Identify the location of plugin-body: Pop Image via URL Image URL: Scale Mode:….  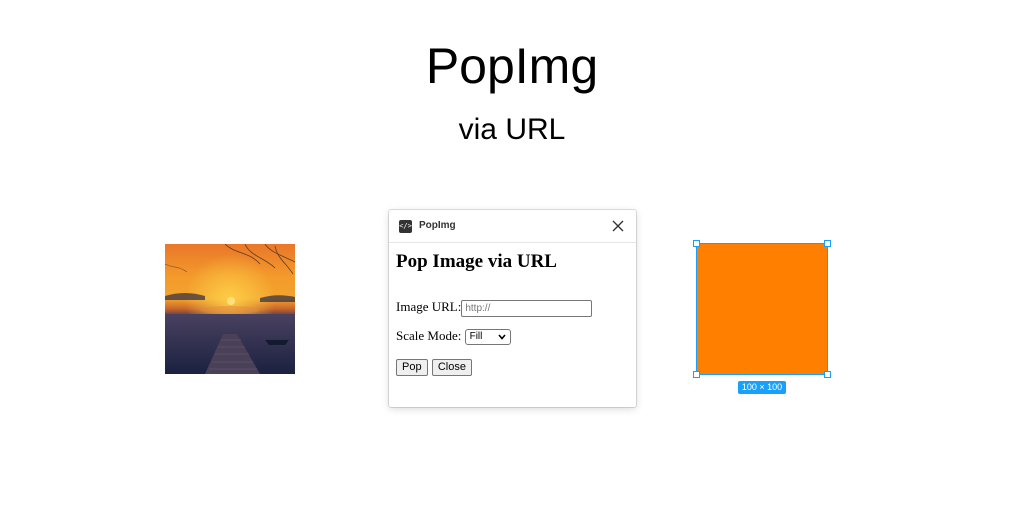
(512, 313).